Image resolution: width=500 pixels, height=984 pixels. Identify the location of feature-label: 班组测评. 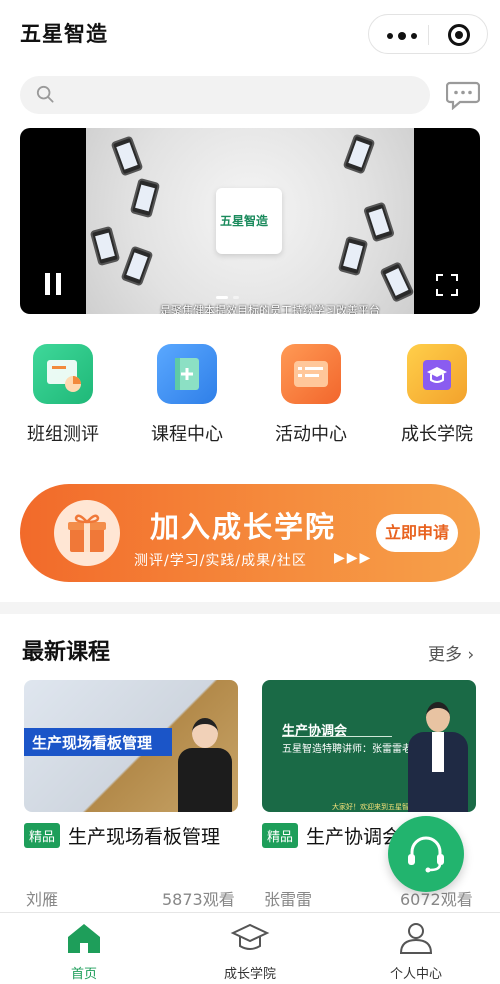
(63, 434).